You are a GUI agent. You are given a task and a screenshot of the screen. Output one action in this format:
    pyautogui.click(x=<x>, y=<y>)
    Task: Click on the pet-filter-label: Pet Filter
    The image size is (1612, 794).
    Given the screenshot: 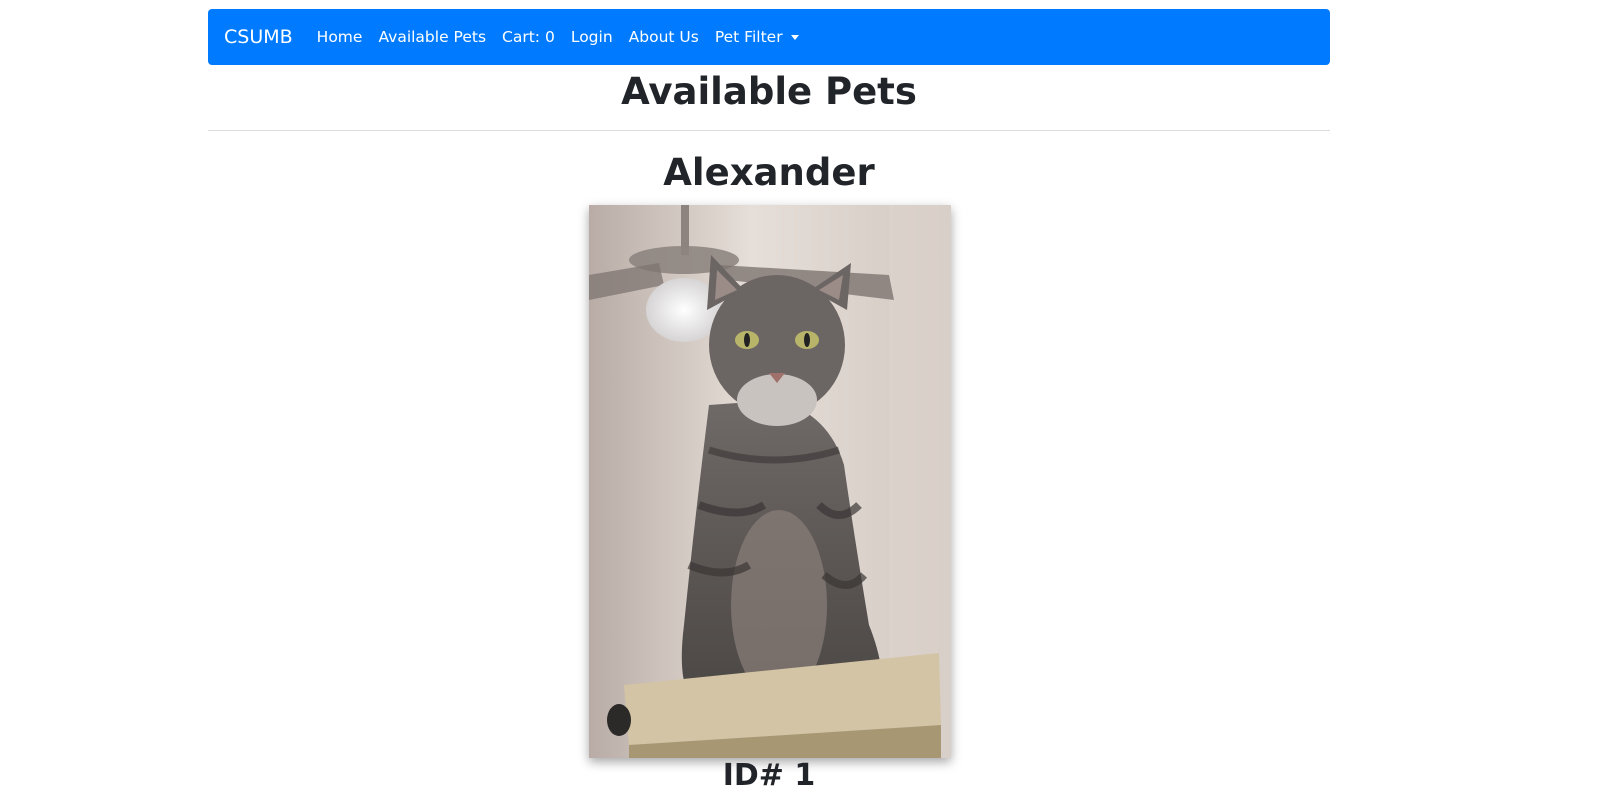 What is the action you would take?
    pyautogui.click(x=748, y=37)
    